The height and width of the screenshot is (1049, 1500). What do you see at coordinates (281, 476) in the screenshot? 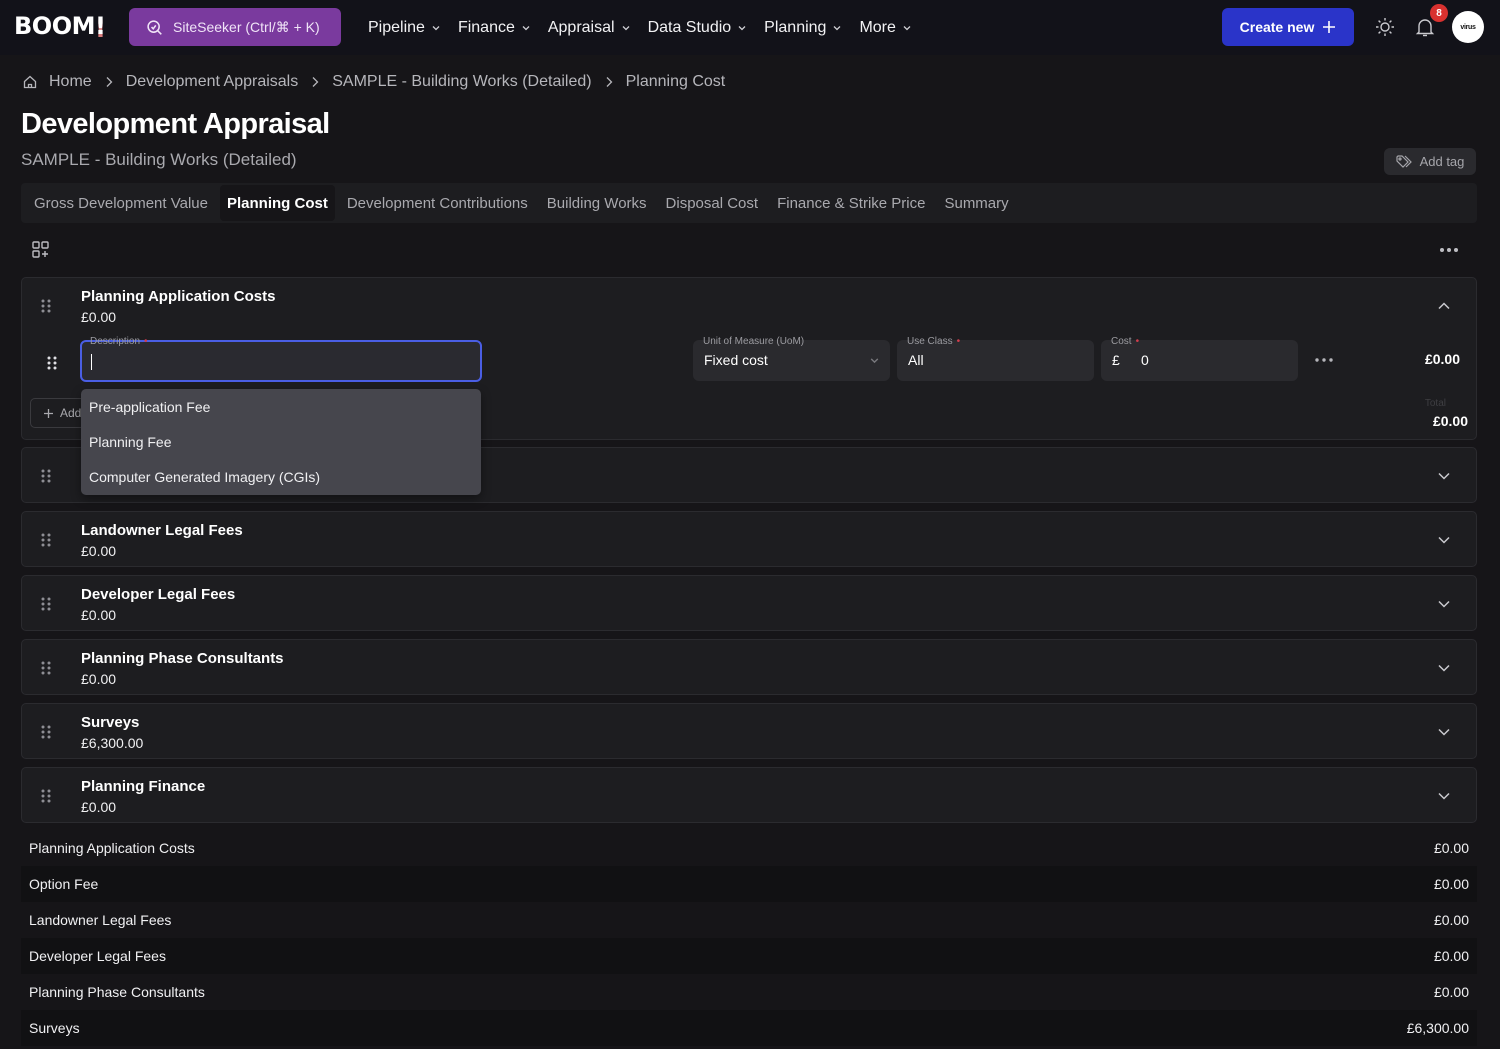
I see `dropdown-option: Computer Generated Imagery (CGIs)` at bounding box center [281, 476].